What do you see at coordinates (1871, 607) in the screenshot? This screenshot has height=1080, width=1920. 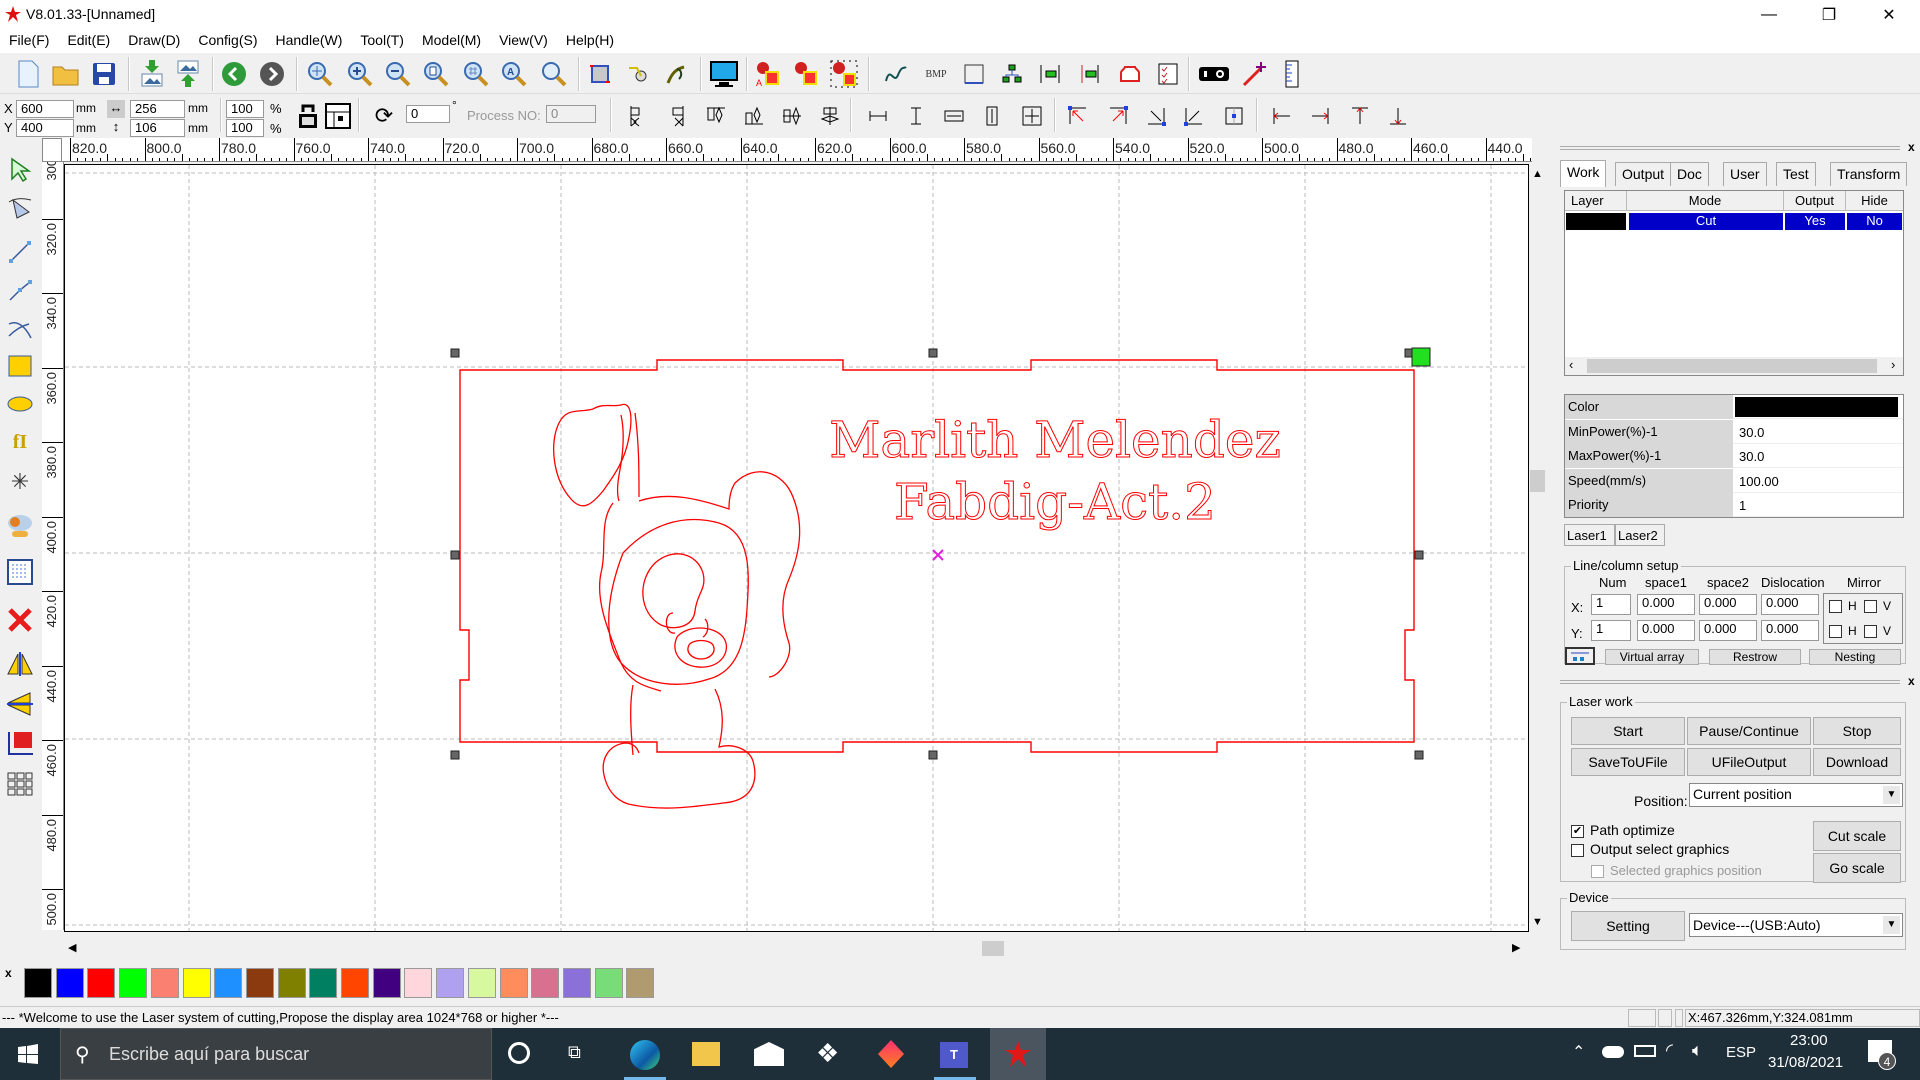 I see `mirror-x-v-checkbox` at bounding box center [1871, 607].